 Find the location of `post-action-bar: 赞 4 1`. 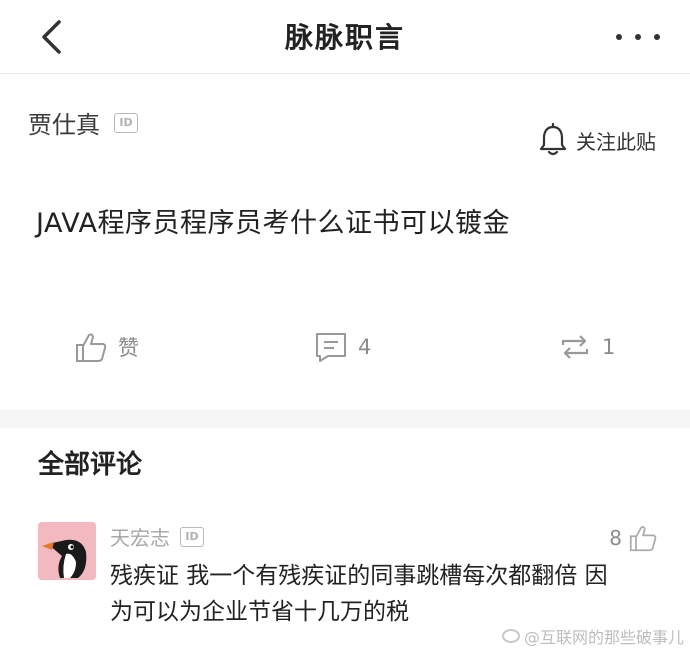

post-action-bar: 赞 4 1 is located at coordinates (345, 349).